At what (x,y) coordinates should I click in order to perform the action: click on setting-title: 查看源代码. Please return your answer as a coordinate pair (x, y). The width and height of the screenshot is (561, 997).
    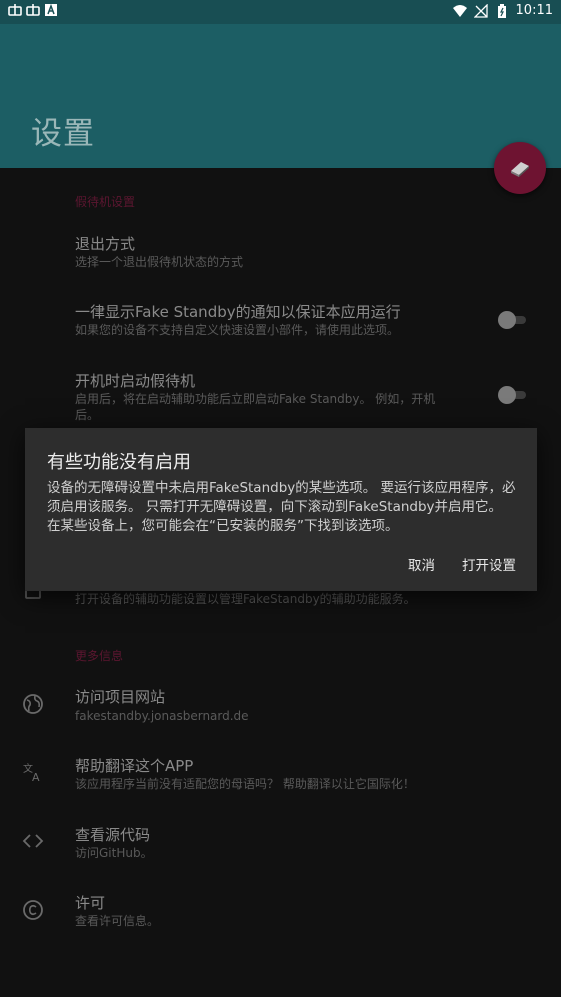
    Looking at the image, I should click on (113, 835).